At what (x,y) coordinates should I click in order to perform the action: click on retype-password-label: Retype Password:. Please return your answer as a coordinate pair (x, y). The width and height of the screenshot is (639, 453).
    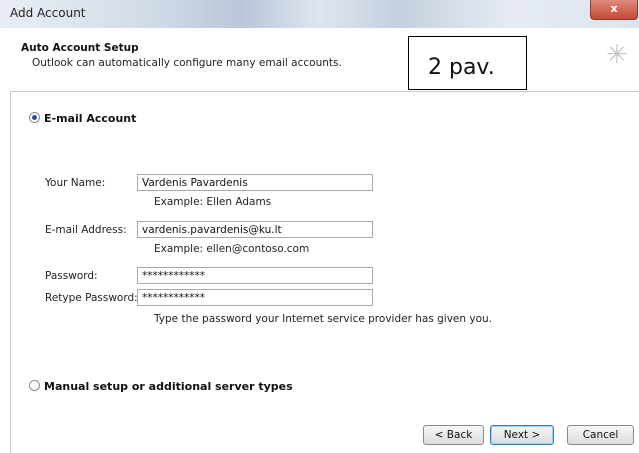
    Looking at the image, I should click on (91, 298).